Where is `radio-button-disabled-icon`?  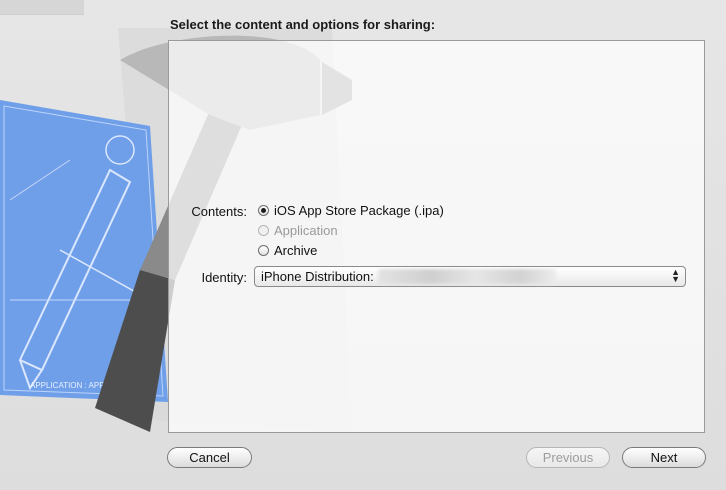 radio-button-disabled-icon is located at coordinates (263, 230).